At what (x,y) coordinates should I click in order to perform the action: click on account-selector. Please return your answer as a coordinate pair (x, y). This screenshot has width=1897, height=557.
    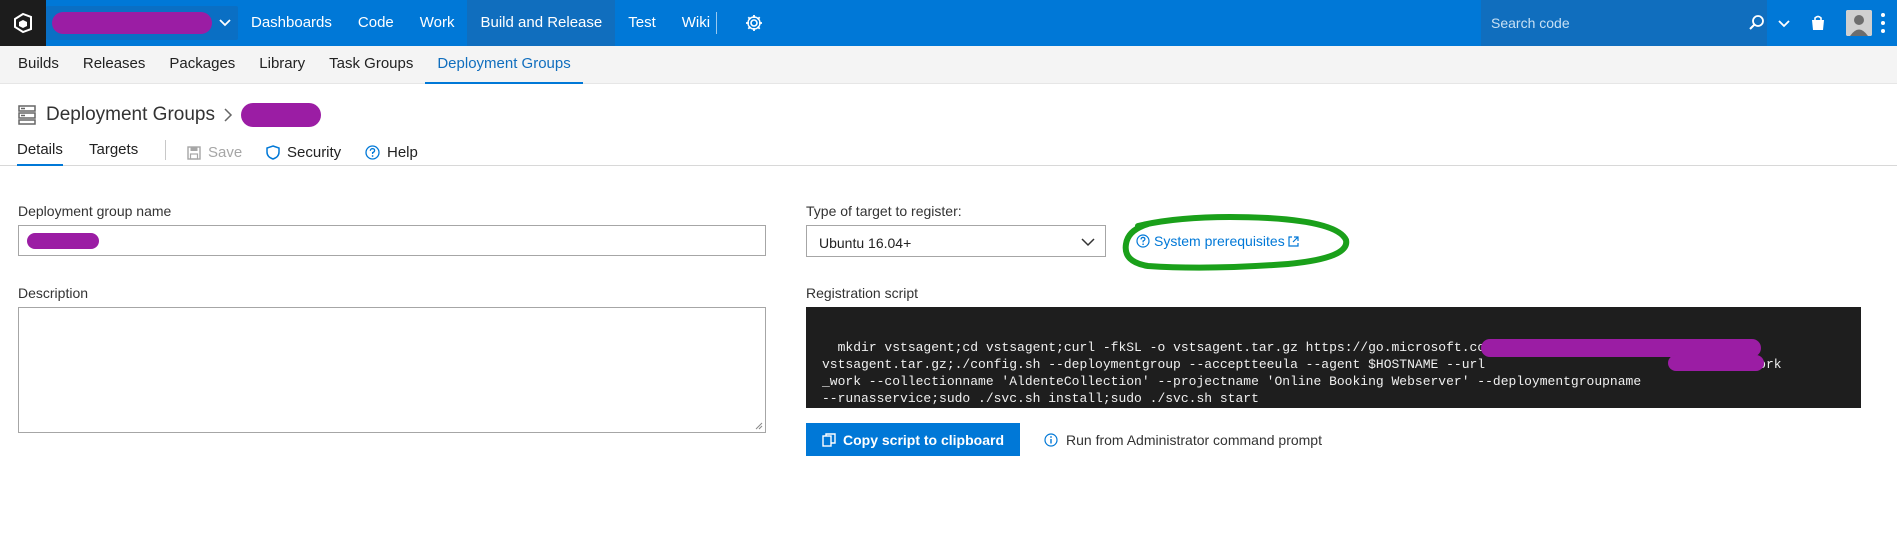
    Looking at the image, I should click on (142, 23).